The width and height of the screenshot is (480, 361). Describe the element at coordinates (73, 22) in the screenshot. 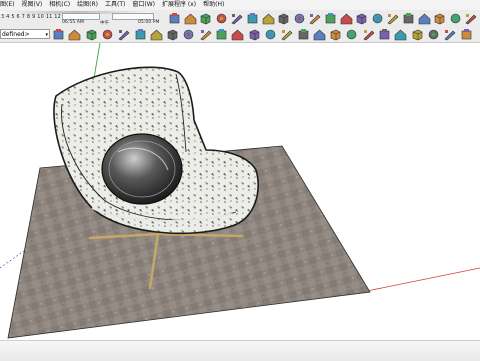

I see `time-start-label: 06:55 AM` at that location.